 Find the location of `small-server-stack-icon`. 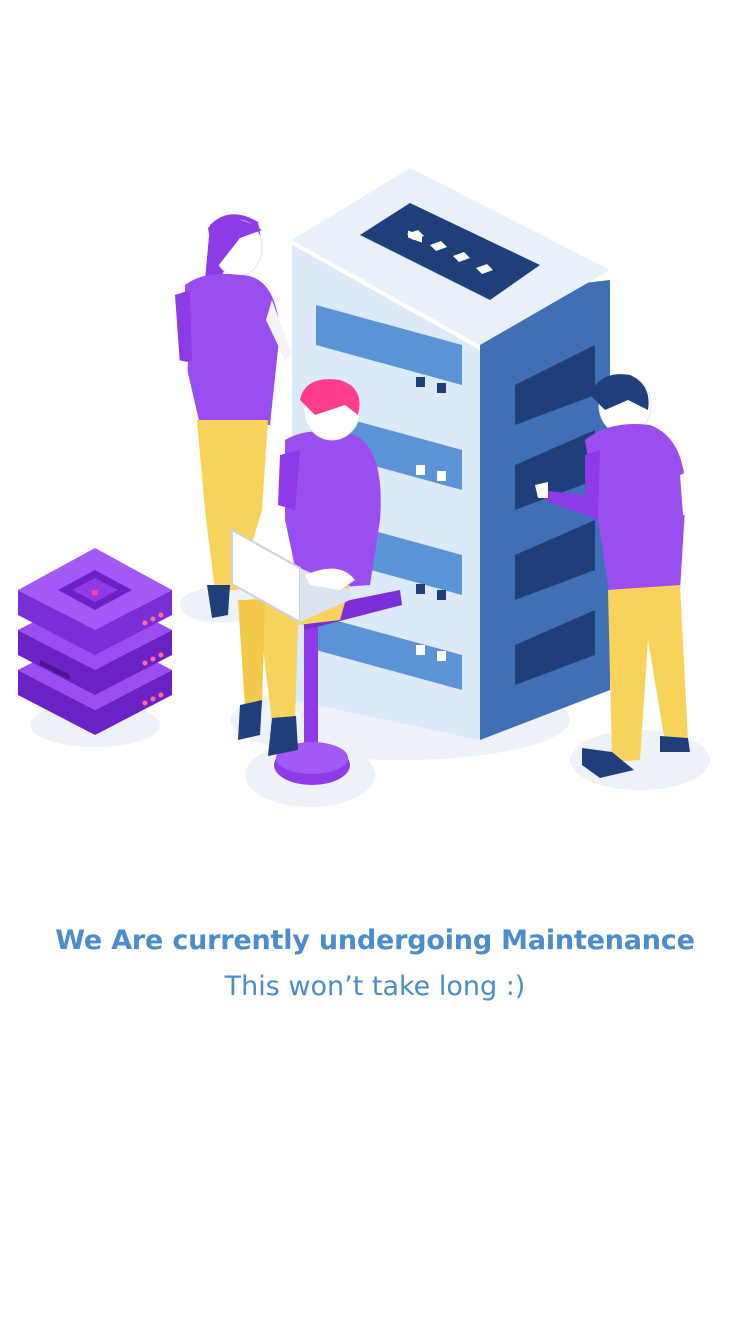

small-server-stack-icon is located at coordinates (95, 641).